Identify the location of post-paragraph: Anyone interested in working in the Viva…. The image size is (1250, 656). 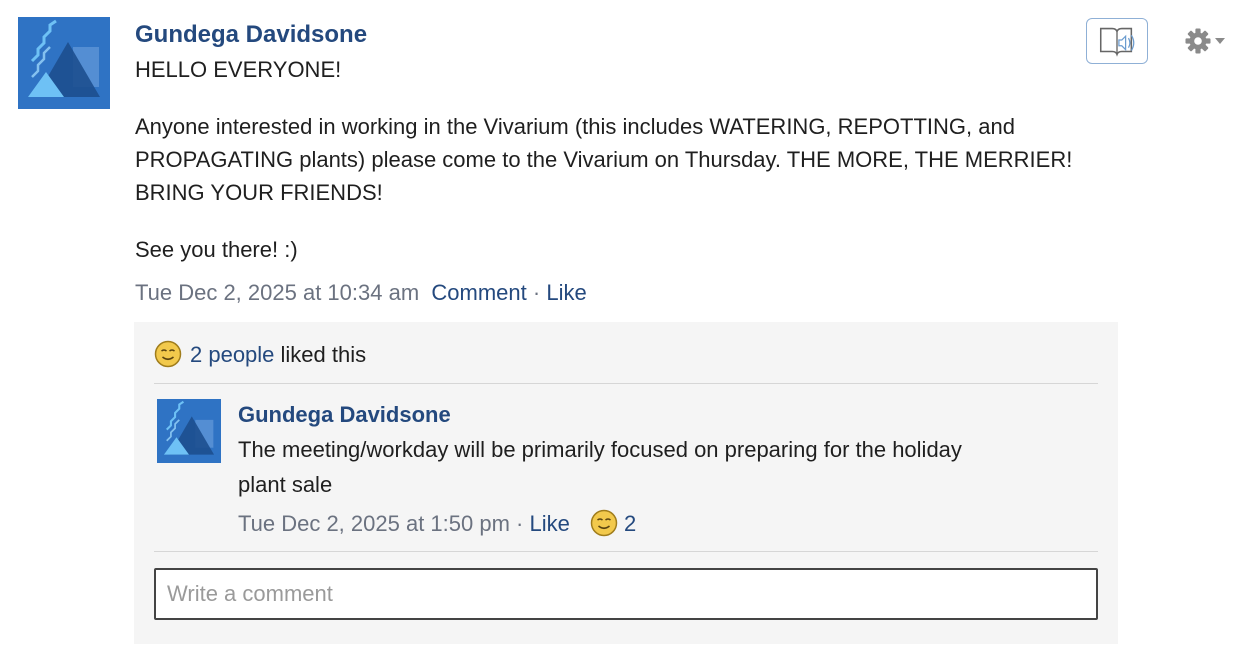
(604, 159).